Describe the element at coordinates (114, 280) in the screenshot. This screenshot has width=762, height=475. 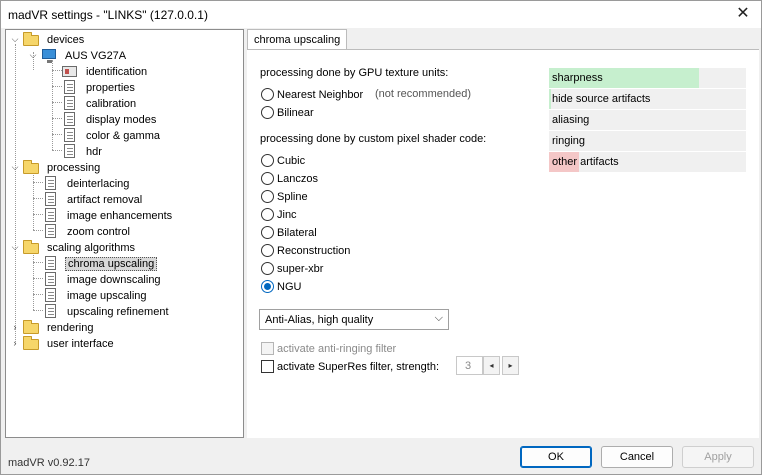
I see `tree-label: image downscaling` at that location.